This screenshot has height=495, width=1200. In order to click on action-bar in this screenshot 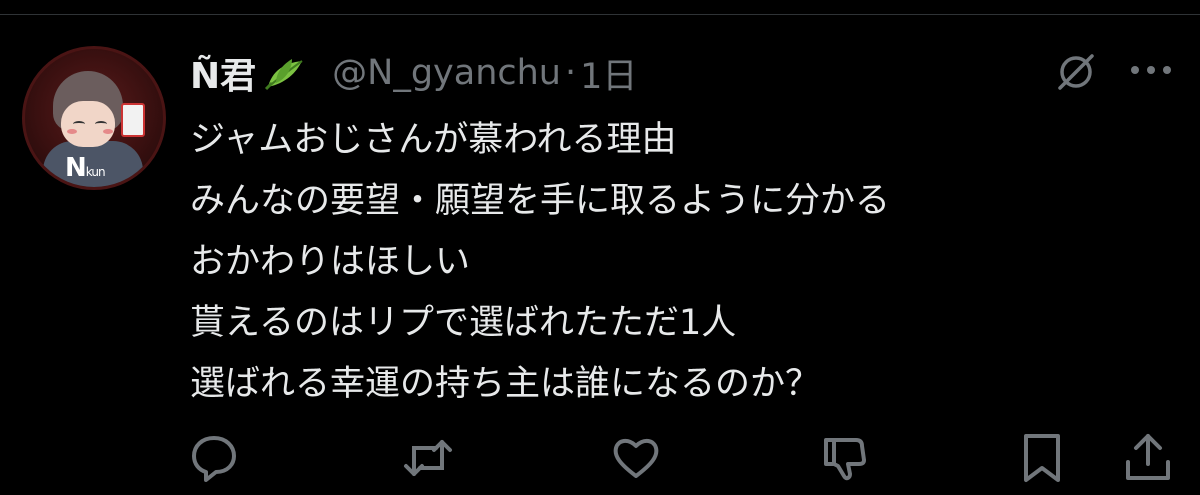, I will do `click(600, 460)`.